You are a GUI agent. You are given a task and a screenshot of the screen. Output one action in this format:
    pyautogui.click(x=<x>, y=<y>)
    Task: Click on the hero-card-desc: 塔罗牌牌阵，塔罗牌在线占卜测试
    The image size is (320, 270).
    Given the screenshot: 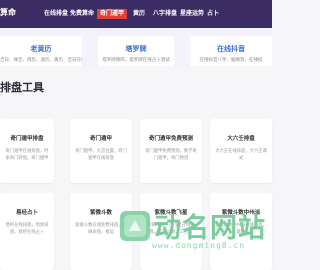 What is the action you would take?
    pyautogui.click(x=136, y=60)
    